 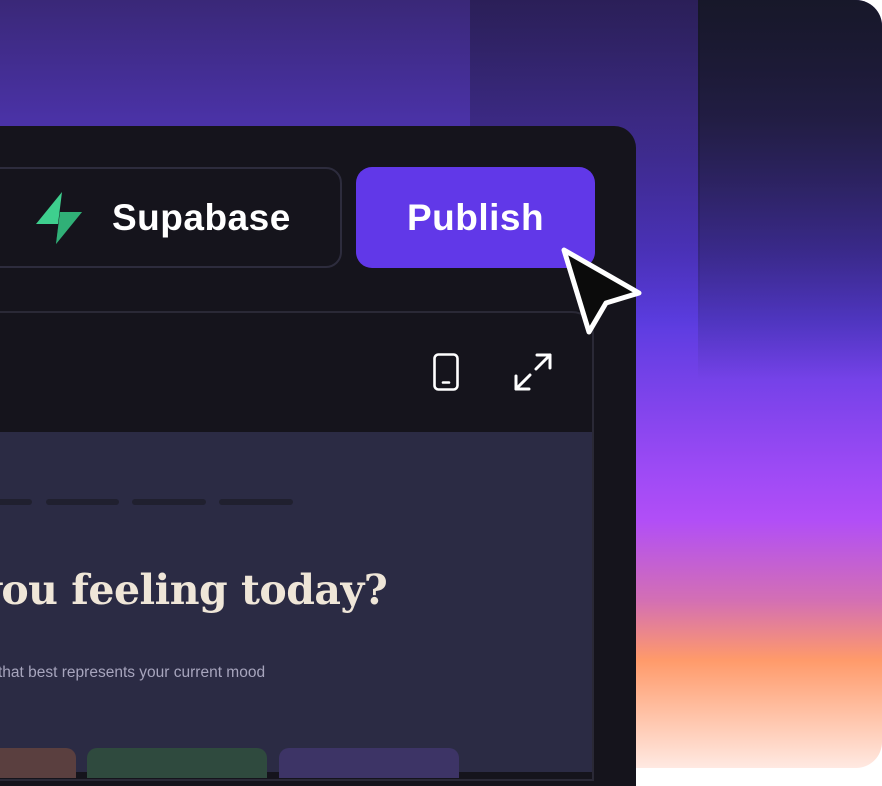 What do you see at coordinates (59, 217) in the screenshot?
I see `supabase-logo-icon` at bounding box center [59, 217].